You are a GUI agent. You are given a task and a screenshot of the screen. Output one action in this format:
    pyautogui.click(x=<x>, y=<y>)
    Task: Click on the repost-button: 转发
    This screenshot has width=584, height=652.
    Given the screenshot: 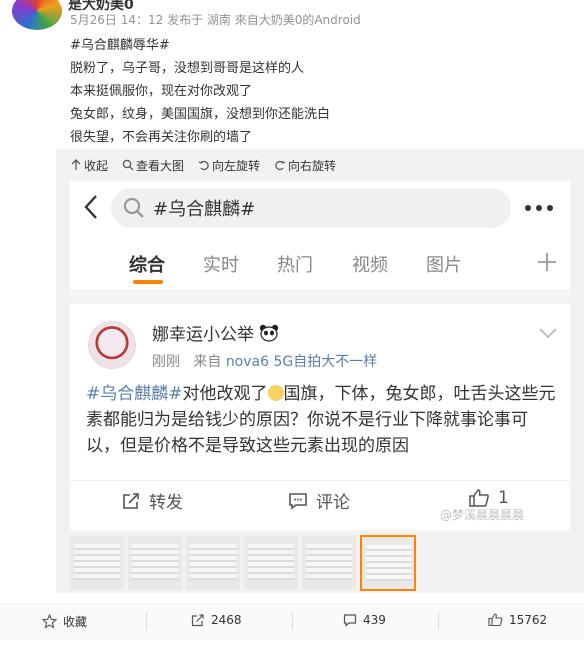 What is the action you would take?
    pyautogui.click(x=152, y=500)
    